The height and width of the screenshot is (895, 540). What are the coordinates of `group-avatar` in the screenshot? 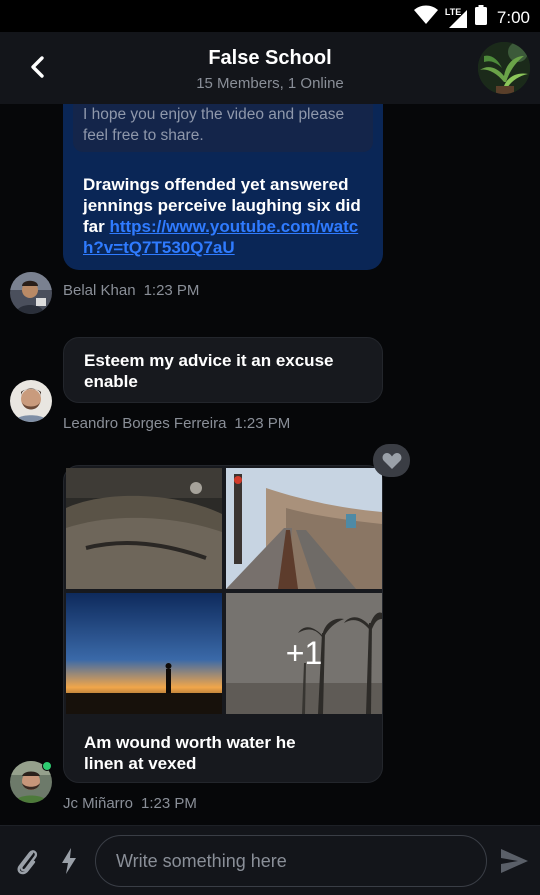 It's located at (504, 68).